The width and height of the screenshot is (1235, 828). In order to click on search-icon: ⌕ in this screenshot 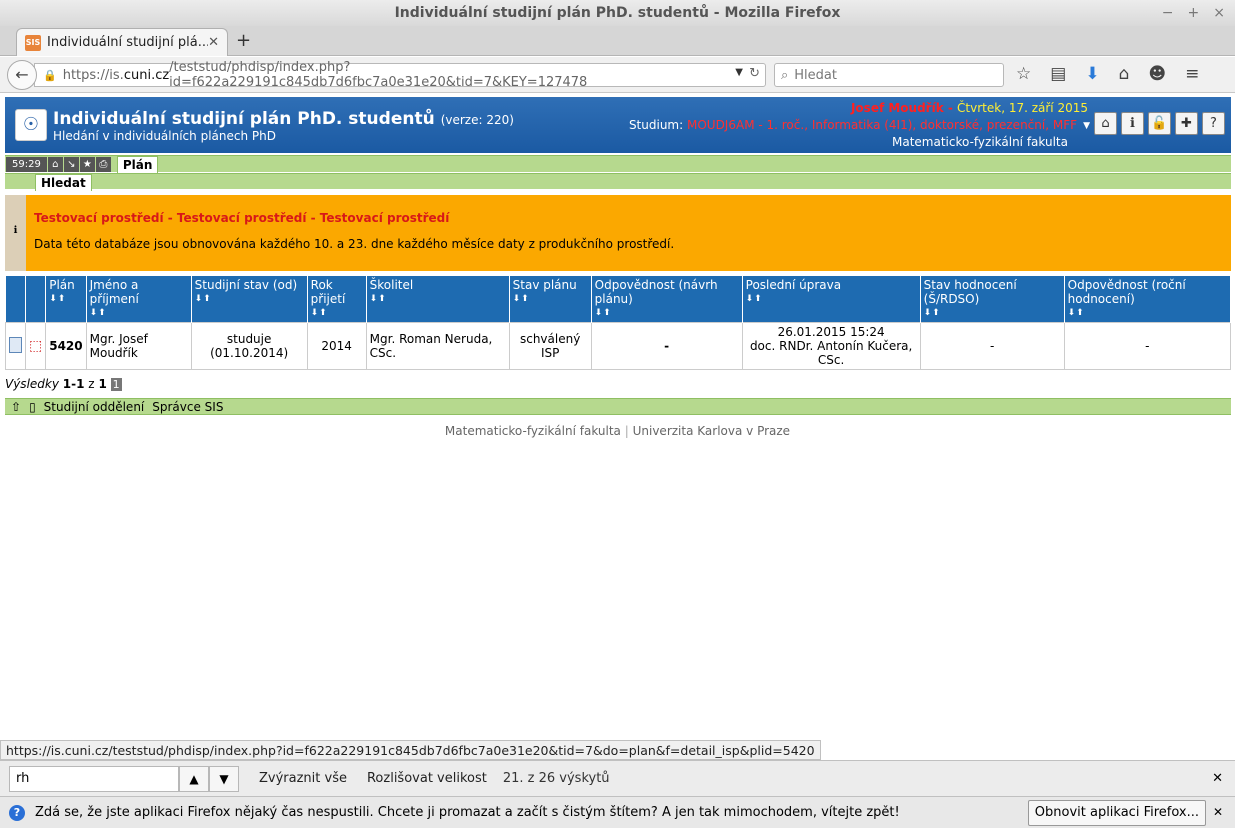, I will do `click(785, 75)`.